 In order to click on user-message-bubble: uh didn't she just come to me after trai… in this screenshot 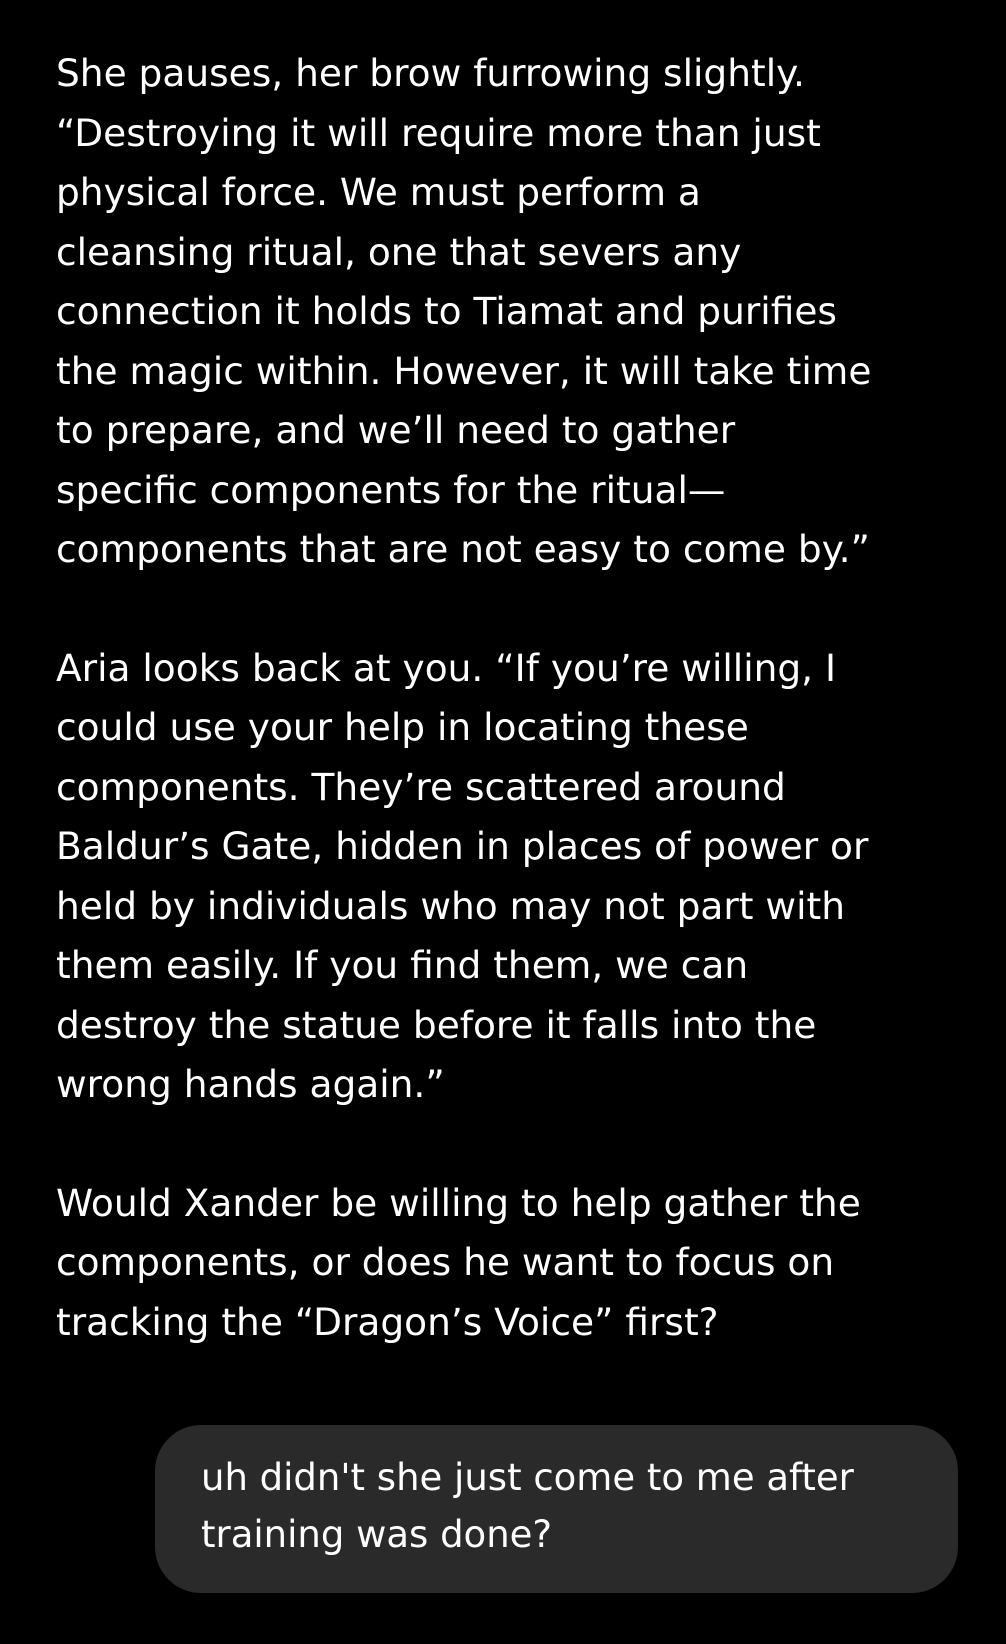, I will do `click(556, 1509)`.